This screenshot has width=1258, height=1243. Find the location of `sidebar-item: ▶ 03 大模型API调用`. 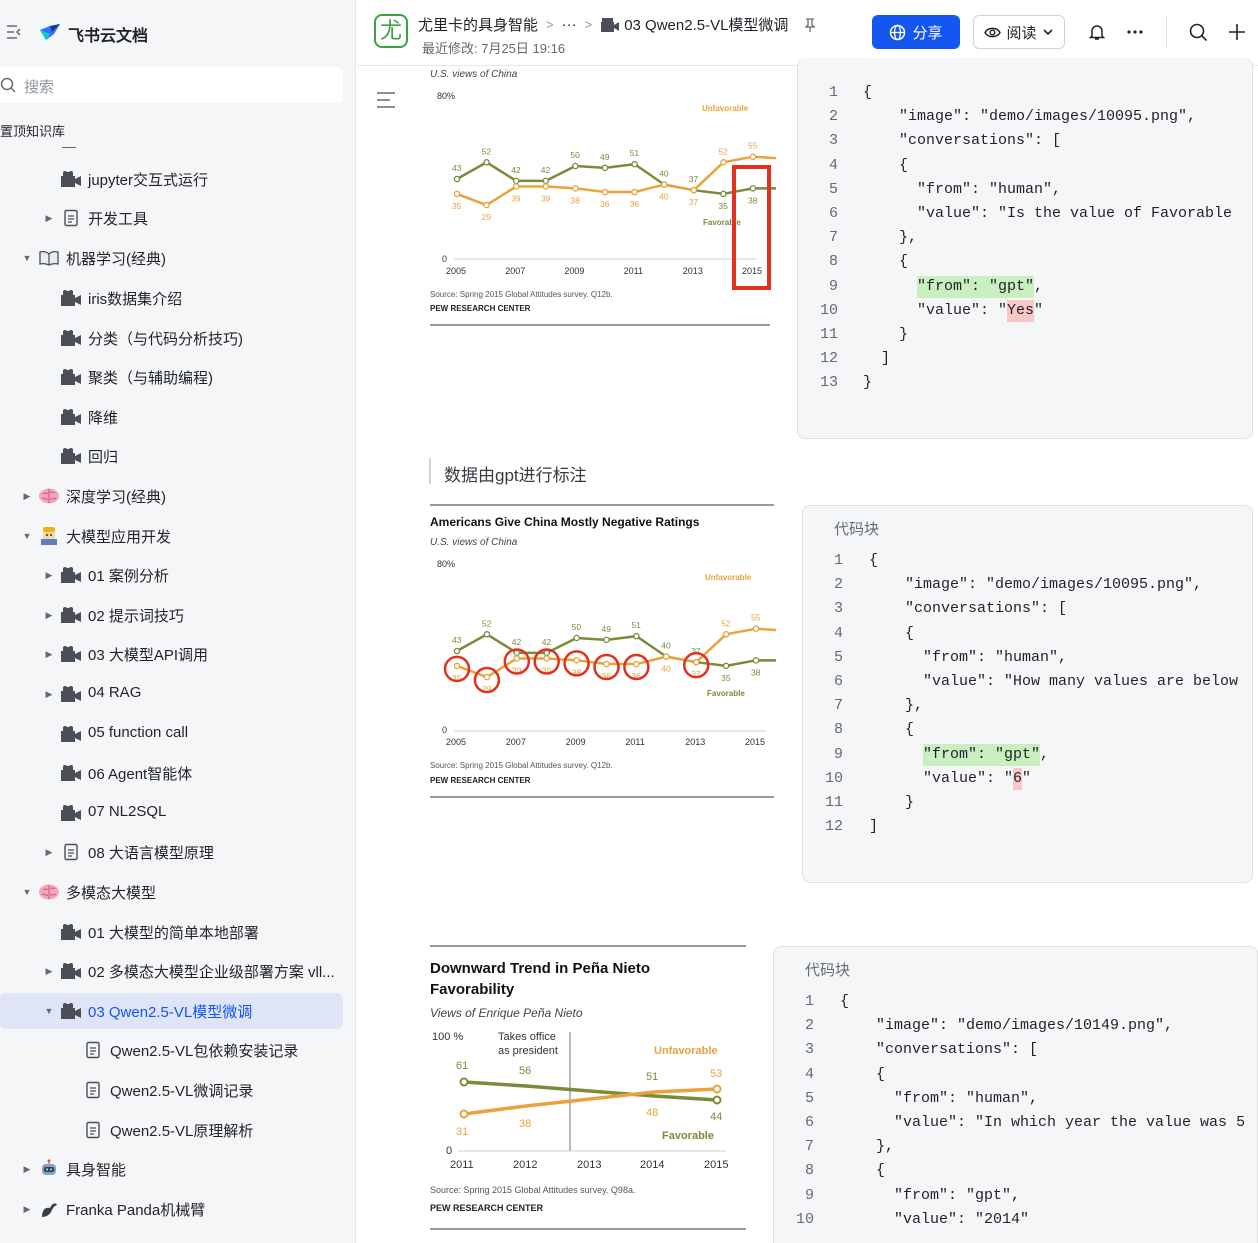

sidebar-item: ▶ 03 大模型API调用 is located at coordinates (177, 654).